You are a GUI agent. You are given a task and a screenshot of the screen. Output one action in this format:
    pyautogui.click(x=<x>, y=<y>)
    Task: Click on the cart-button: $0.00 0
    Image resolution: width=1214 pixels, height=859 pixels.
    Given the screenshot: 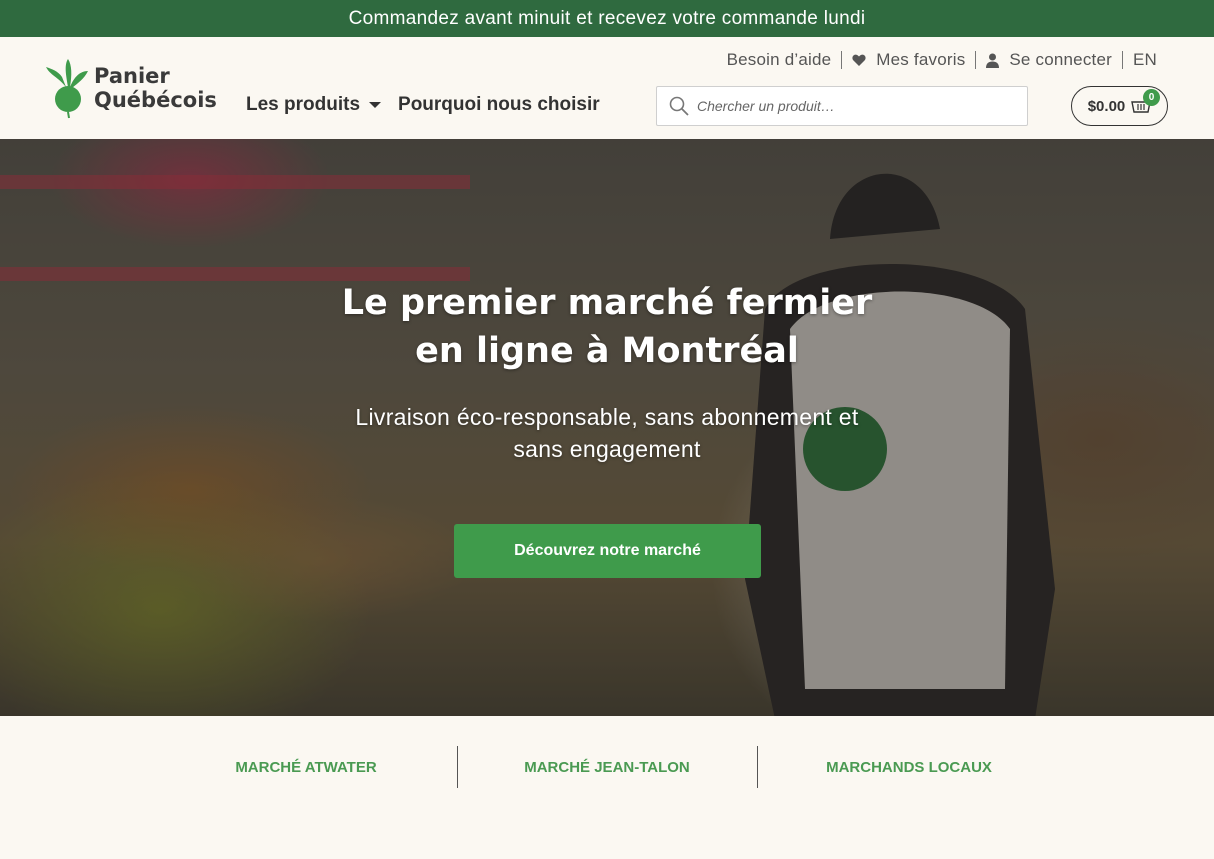 What is the action you would take?
    pyautogui.click(x=1119, y=106)
    